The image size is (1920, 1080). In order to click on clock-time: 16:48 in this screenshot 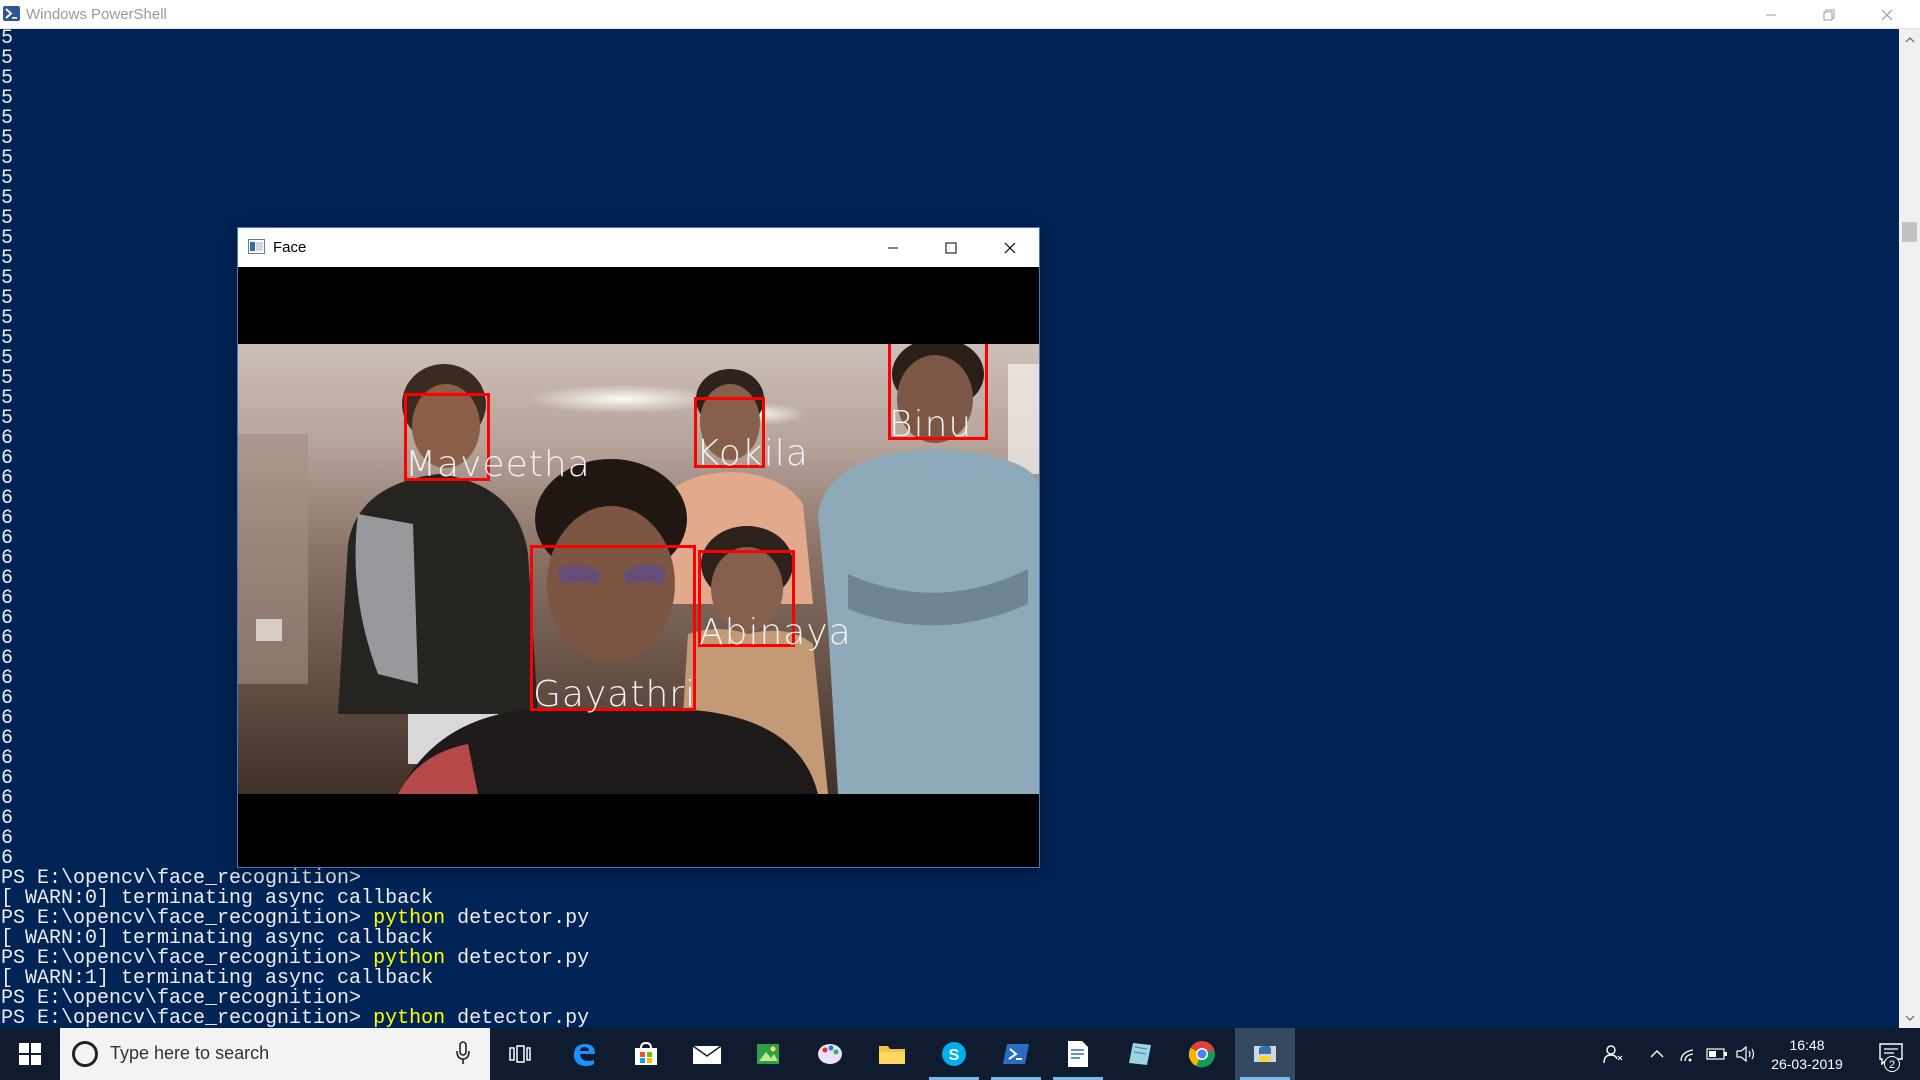, I will do `click(1807, 1045)`.